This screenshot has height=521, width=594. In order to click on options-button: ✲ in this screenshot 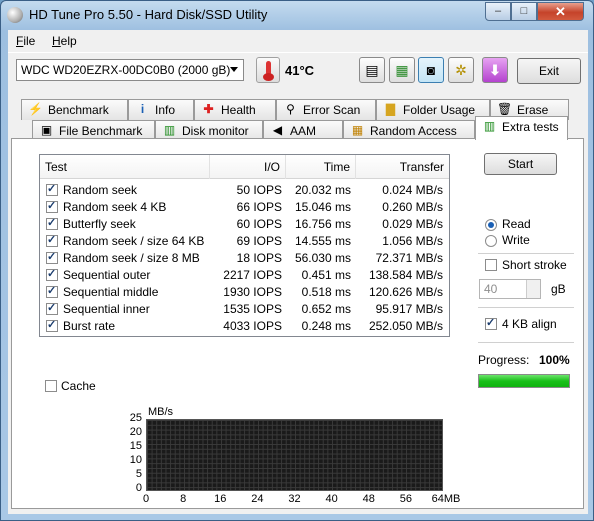, I will do `click(461, 70)`.